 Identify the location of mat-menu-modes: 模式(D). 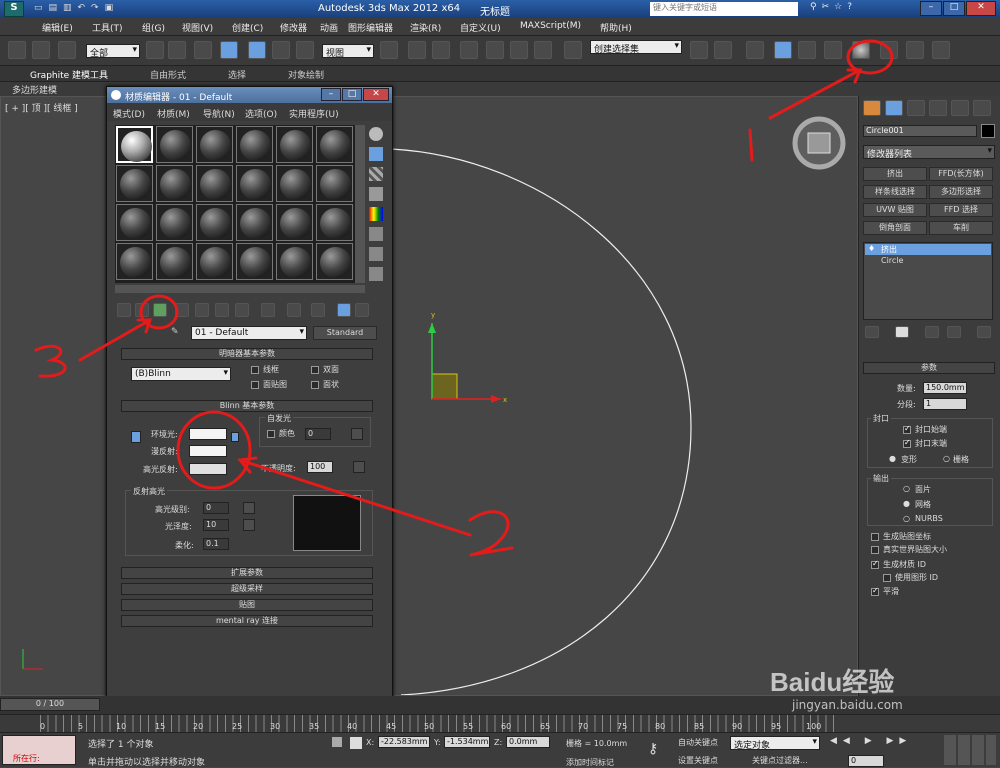
(129, 113).